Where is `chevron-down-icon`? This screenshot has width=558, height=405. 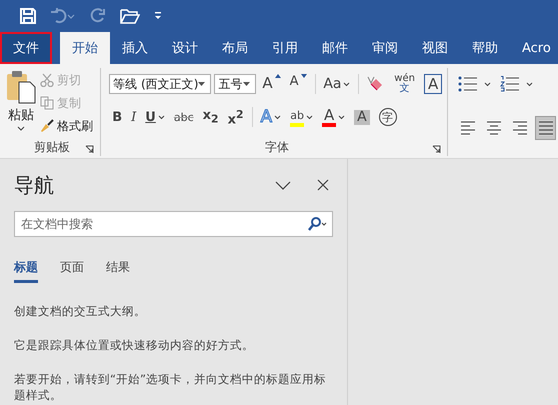
chevron-down-icon is located at coordinates (283, 185).